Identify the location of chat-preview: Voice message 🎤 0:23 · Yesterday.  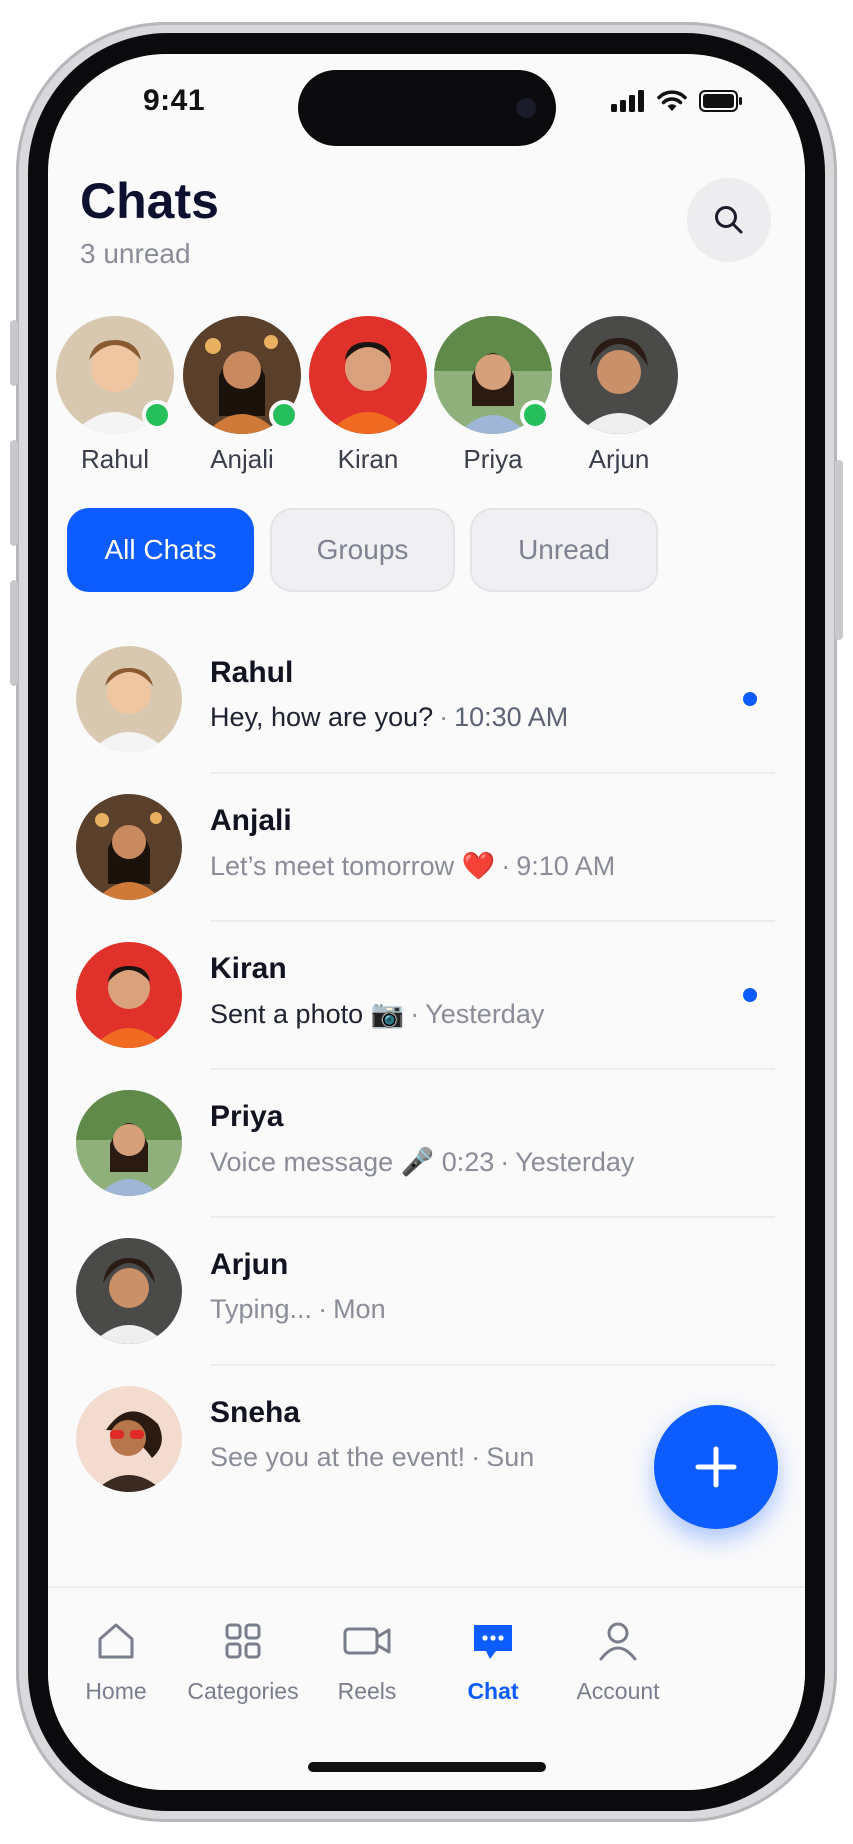
(422, 1162).